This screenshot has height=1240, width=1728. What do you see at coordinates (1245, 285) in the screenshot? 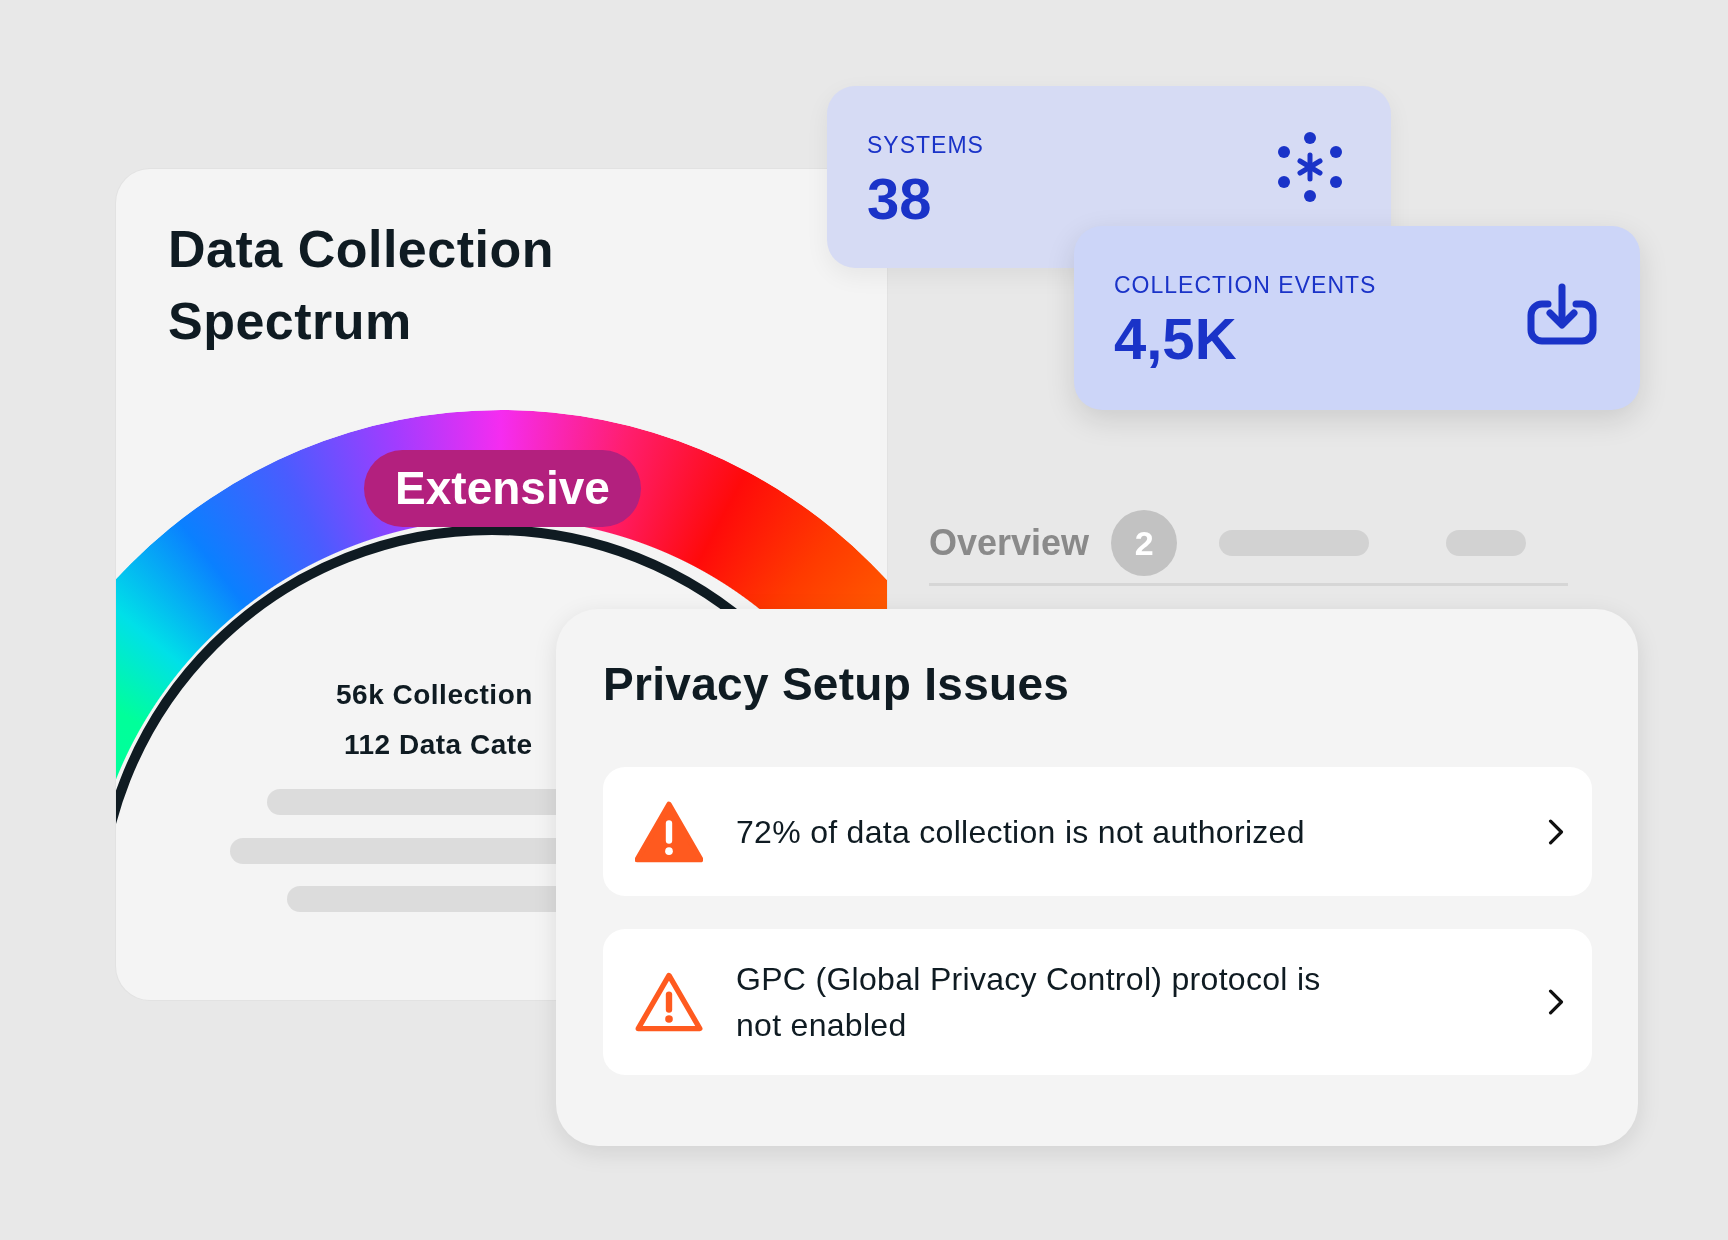
I see `stat-label: COLLECTION EVENTS` at bounding box center [1245, 285].